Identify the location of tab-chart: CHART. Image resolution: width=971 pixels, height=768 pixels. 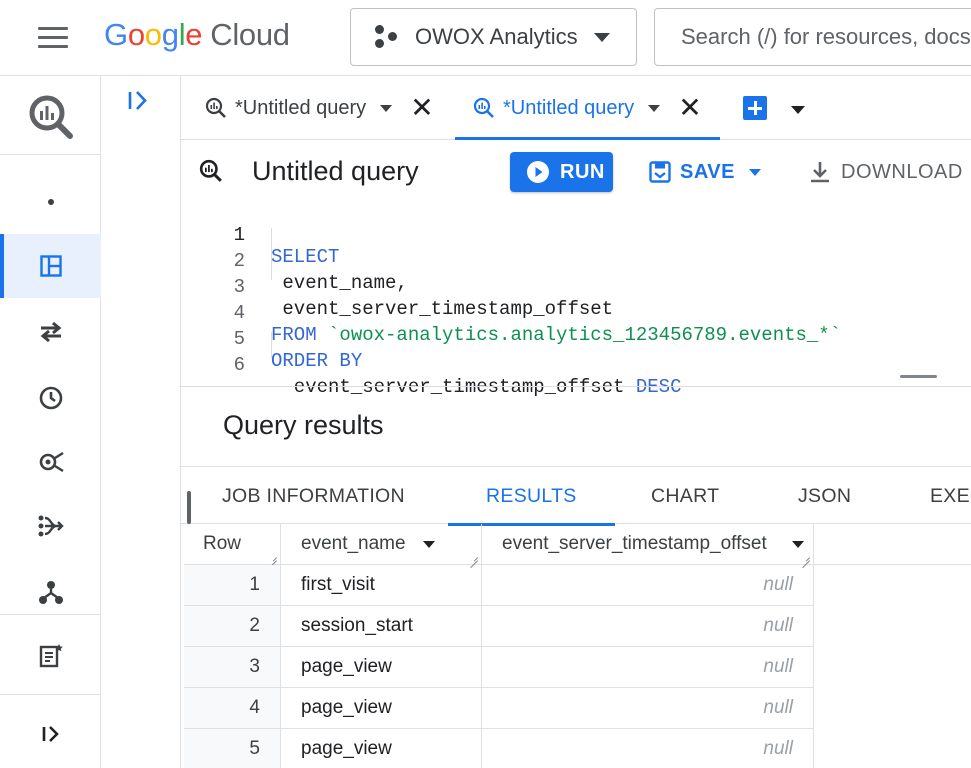
(685, 496).